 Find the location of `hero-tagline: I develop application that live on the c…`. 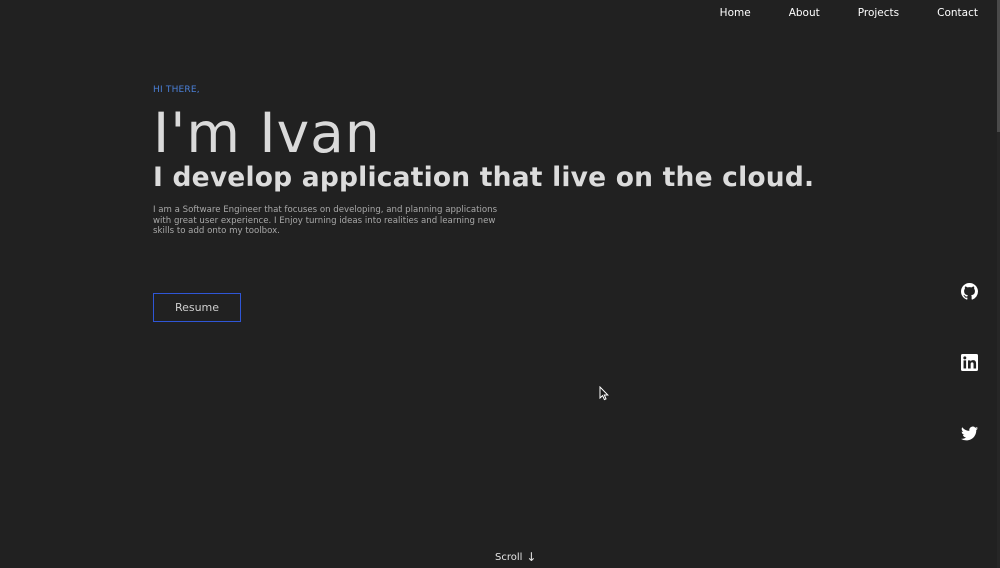

hero-tagline: I develop application that live on the c… is located at coordinates (484, 177).